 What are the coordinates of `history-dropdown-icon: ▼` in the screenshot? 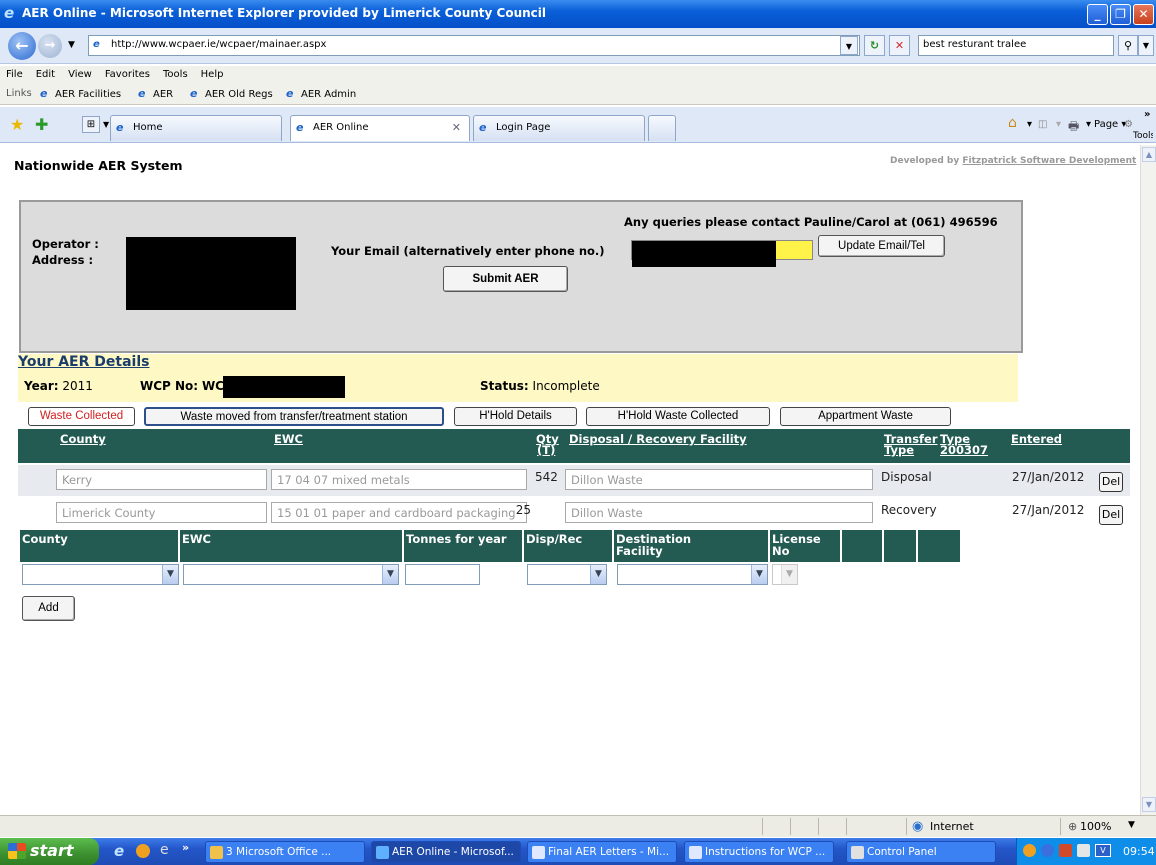 It's located at (71, 45).